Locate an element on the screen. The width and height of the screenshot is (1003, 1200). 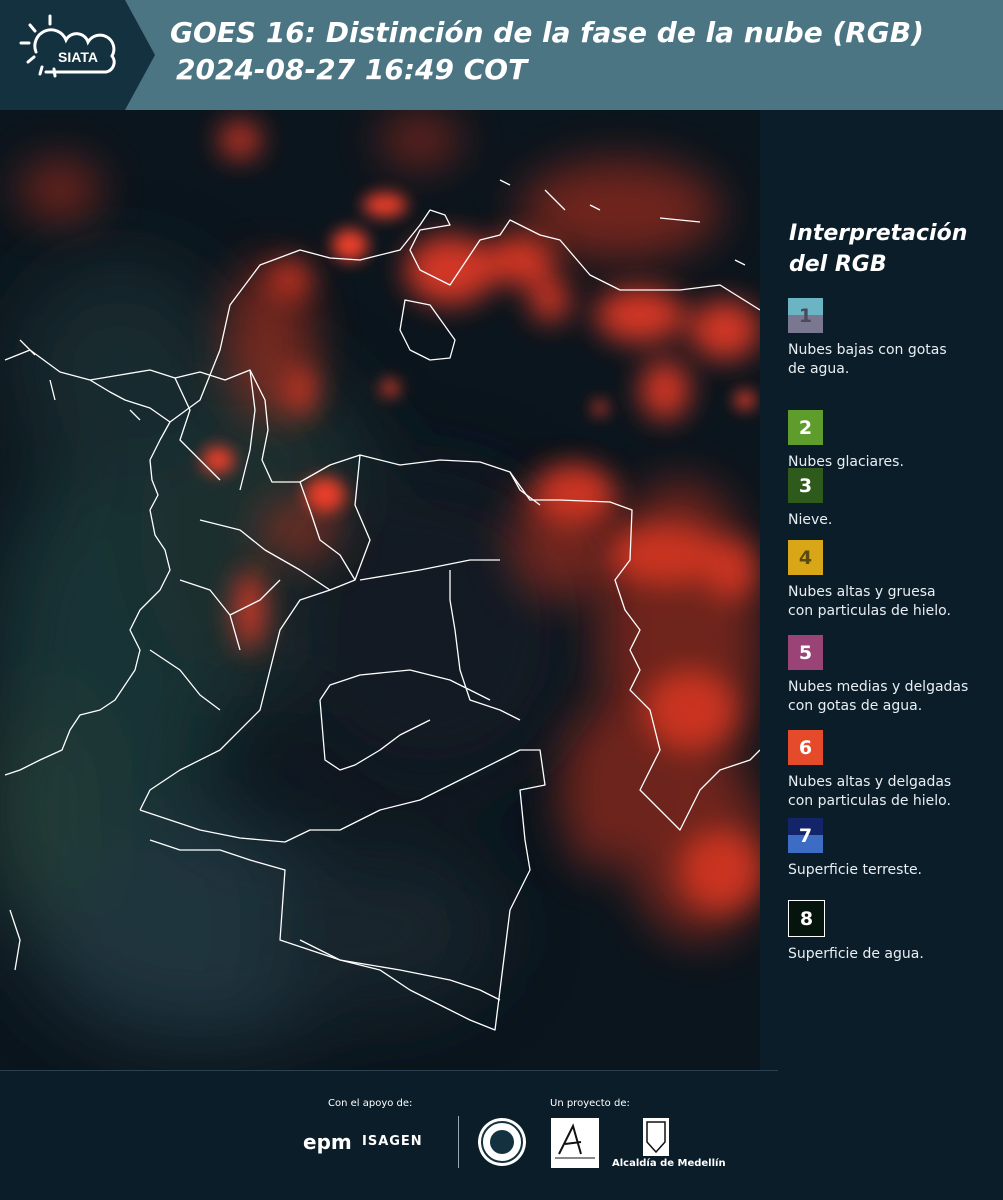
siata-logo: SIATA is located at coordinates (77, 55).